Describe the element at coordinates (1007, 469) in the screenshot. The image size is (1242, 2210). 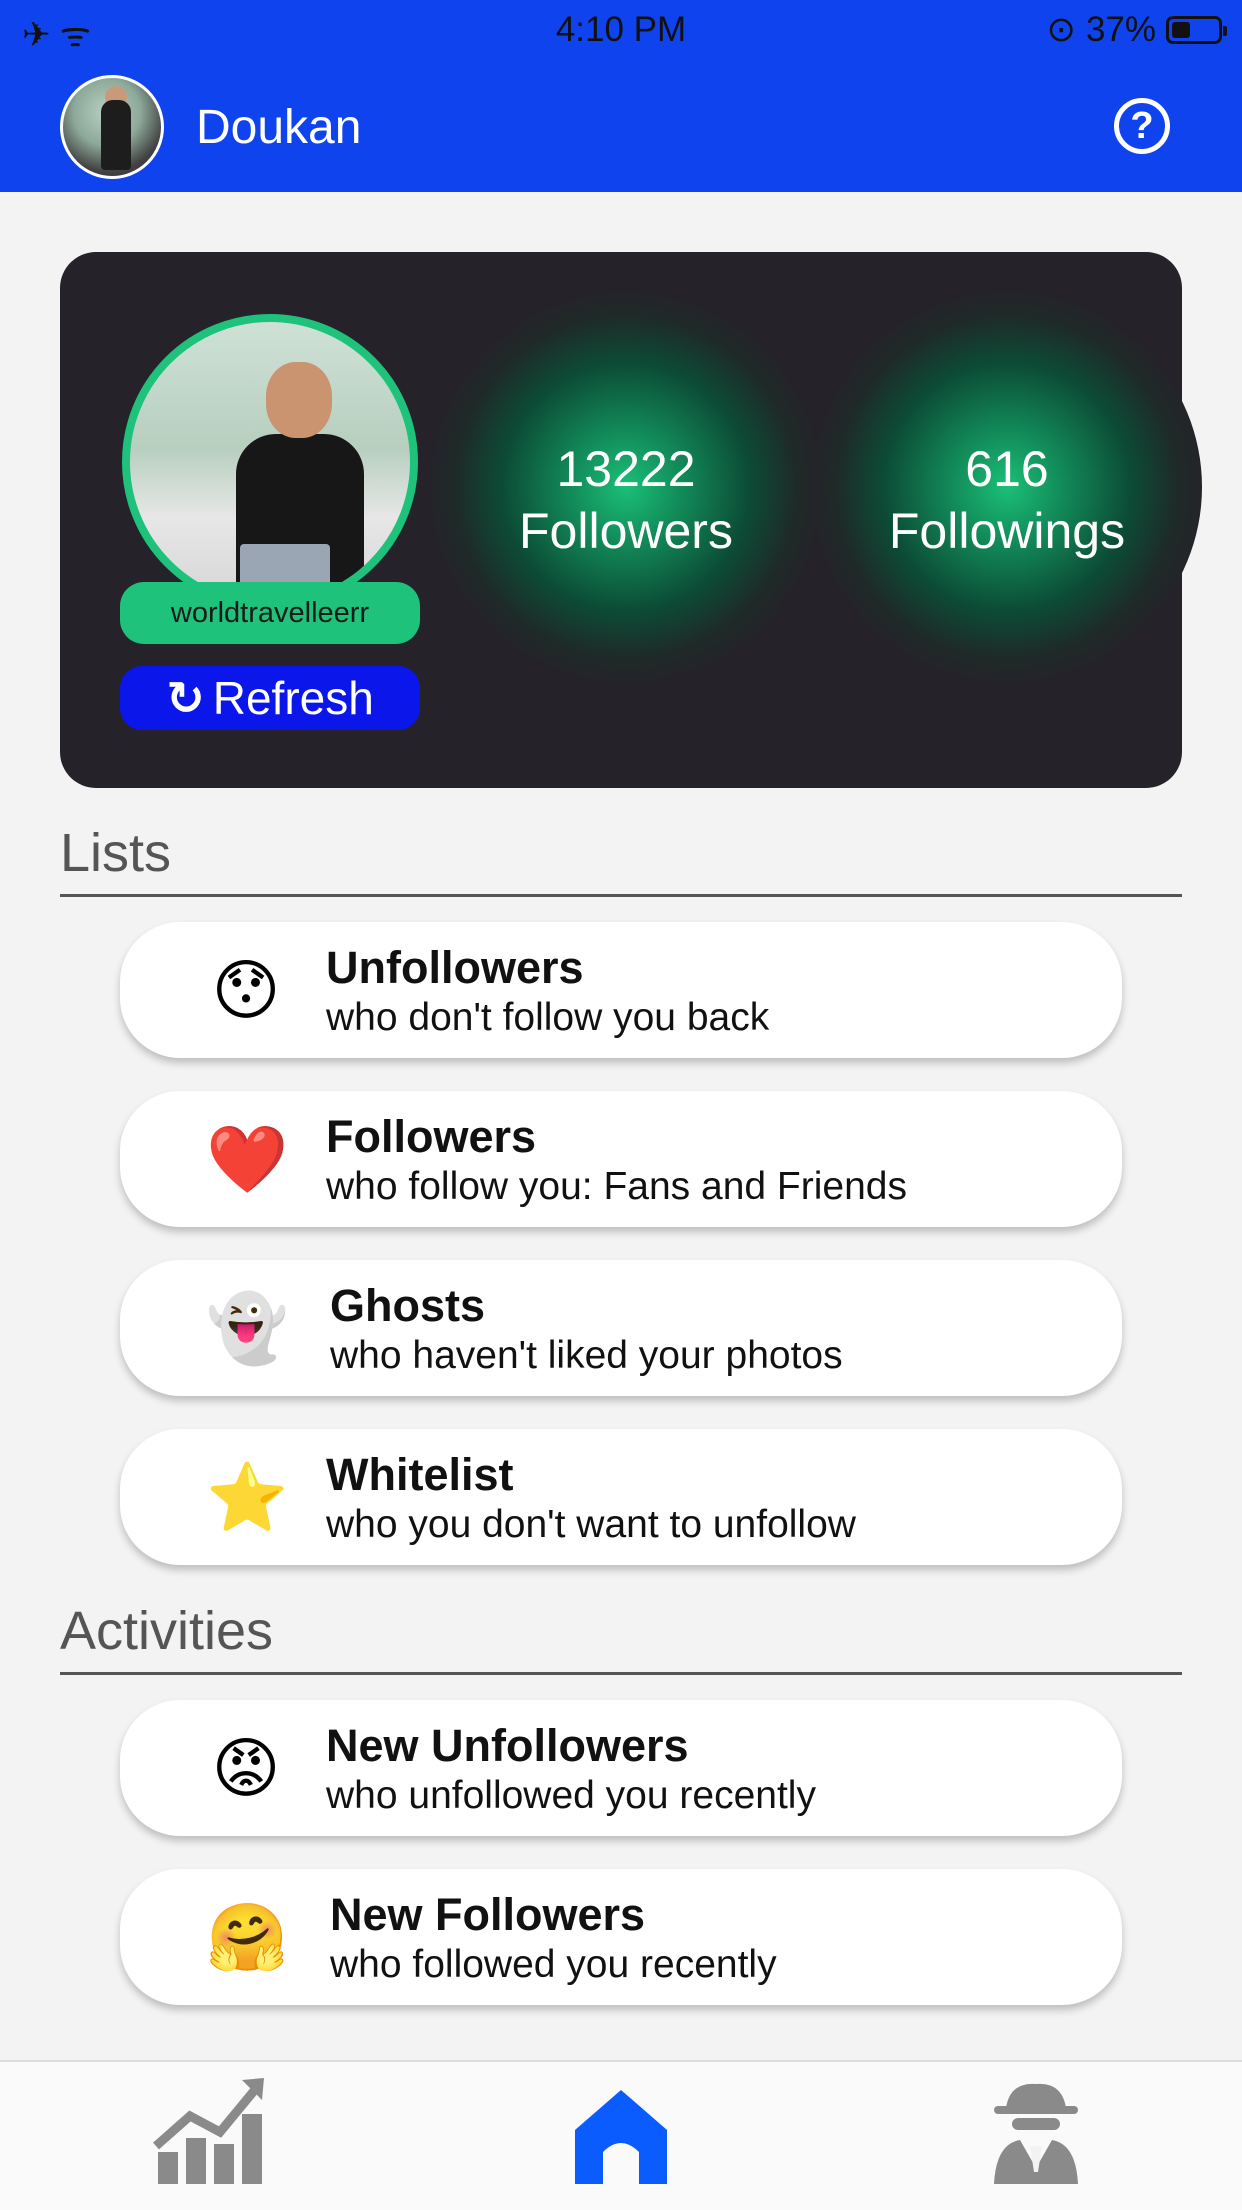
I see `followings-count: 616` at that location.